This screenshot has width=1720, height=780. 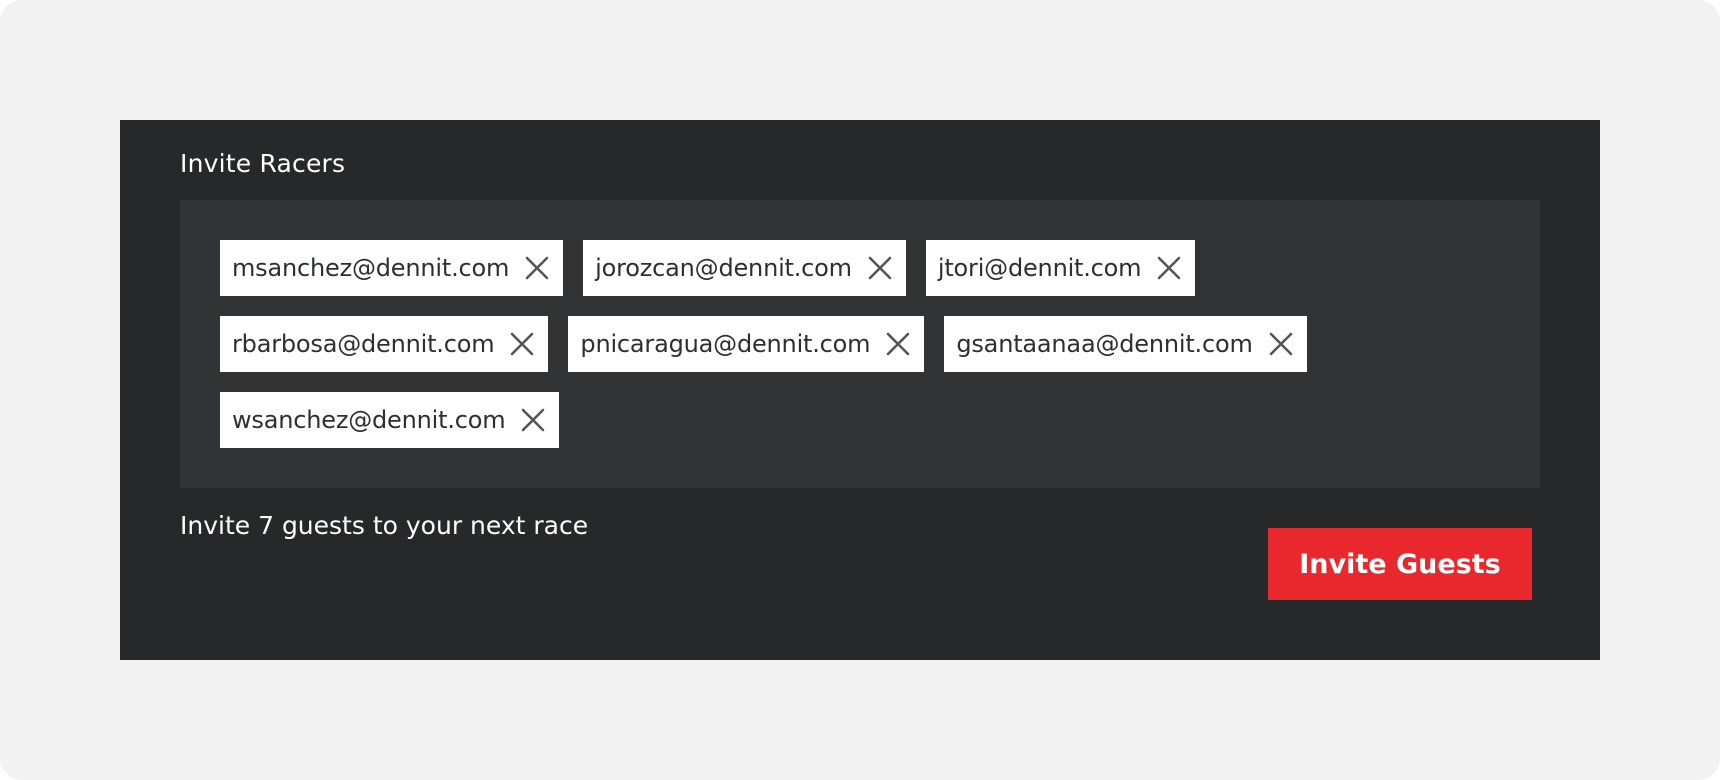 What do you see at coordinates (369, 420) in the screenshot?
I see `email-chip-label: wsanchez@dennit.com` at bounding box center [369, 420].